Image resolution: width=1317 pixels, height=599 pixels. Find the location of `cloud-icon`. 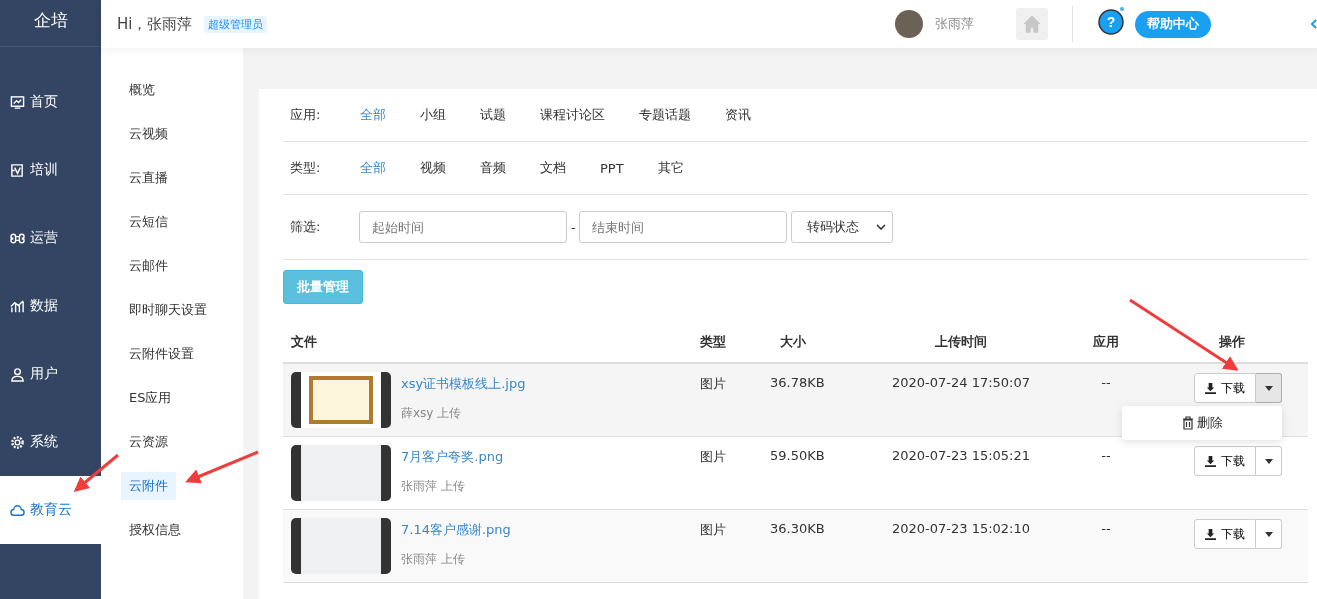

cloud-icon is located at coordinates (17, 510).